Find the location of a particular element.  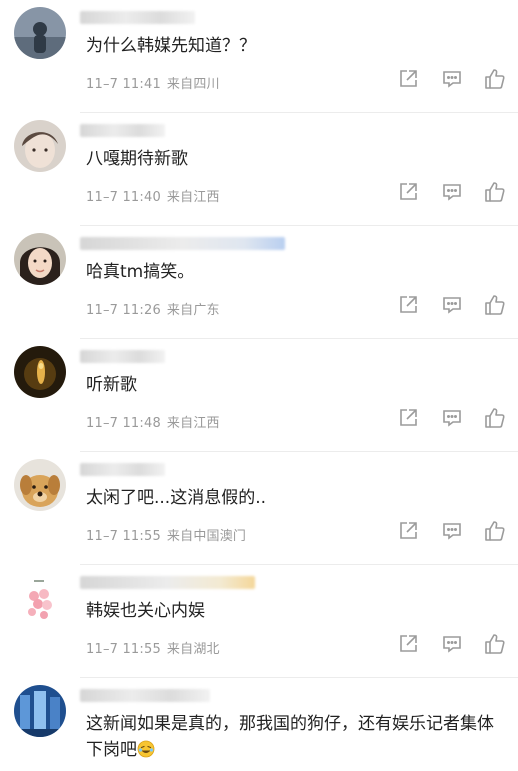

comment-item: 为什么韩媒先知道？？ 11–7 11:41 来自四川 is located at coordinates (259, 56).